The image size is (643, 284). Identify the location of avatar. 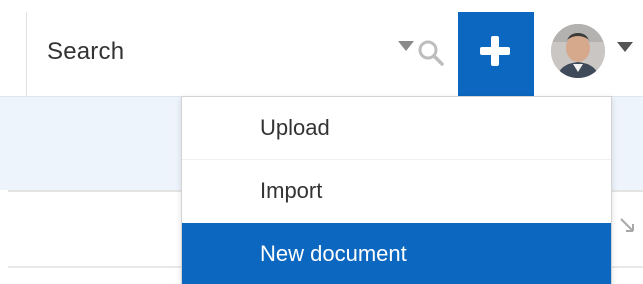
(578, 51).